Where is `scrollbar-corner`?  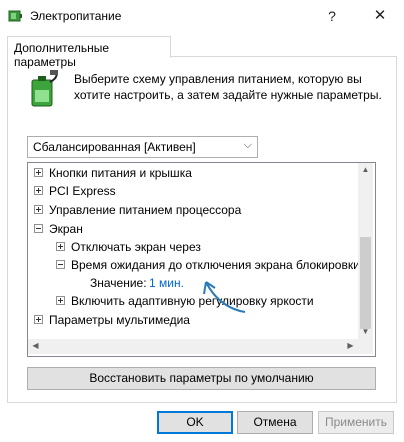 scrollbar-corner is located at coordinates (365, 346).